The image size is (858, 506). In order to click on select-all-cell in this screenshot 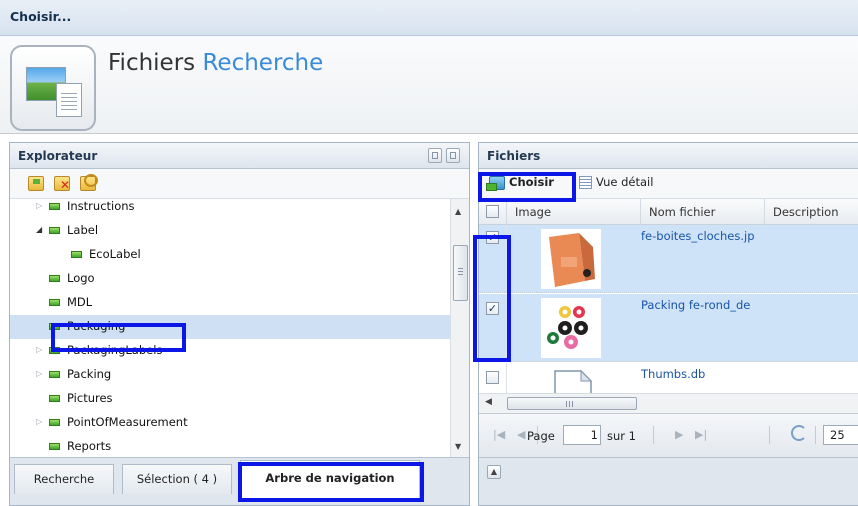, I will do `click(493, 212)`.